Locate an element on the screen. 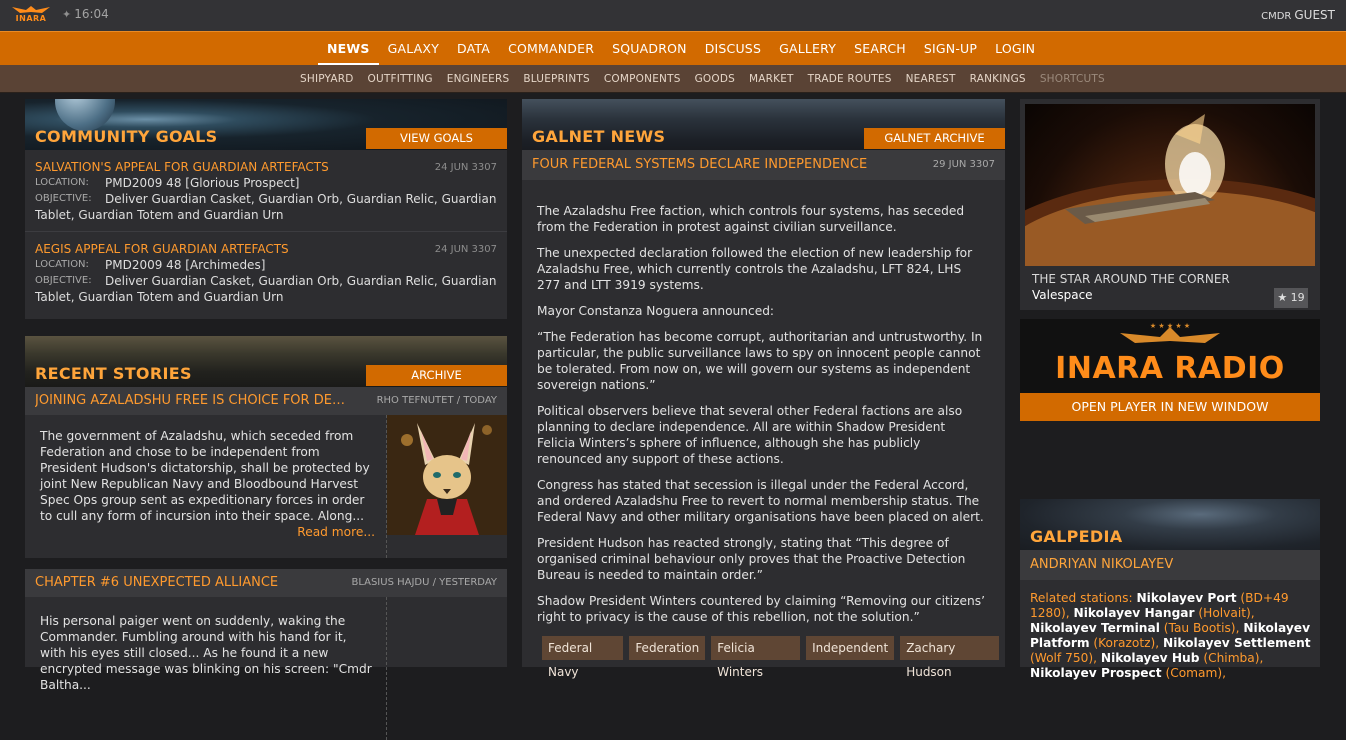 This screenshot has width=1346, height=740. tag-federal-navy: Federal Navy is located at coordinates (583, 657).